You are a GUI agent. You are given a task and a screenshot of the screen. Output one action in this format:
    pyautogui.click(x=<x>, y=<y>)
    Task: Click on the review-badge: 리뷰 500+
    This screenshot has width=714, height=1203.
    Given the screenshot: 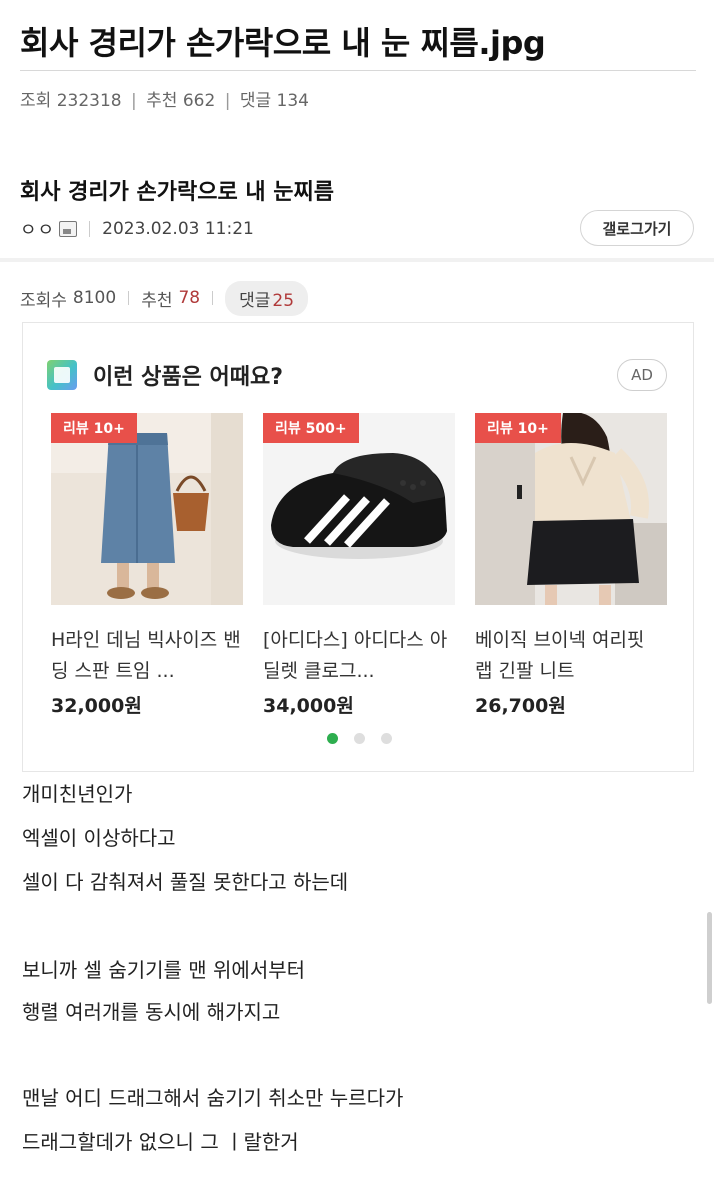 What is the action you would take?
    pyautogui.click(x=311, y=428)
    